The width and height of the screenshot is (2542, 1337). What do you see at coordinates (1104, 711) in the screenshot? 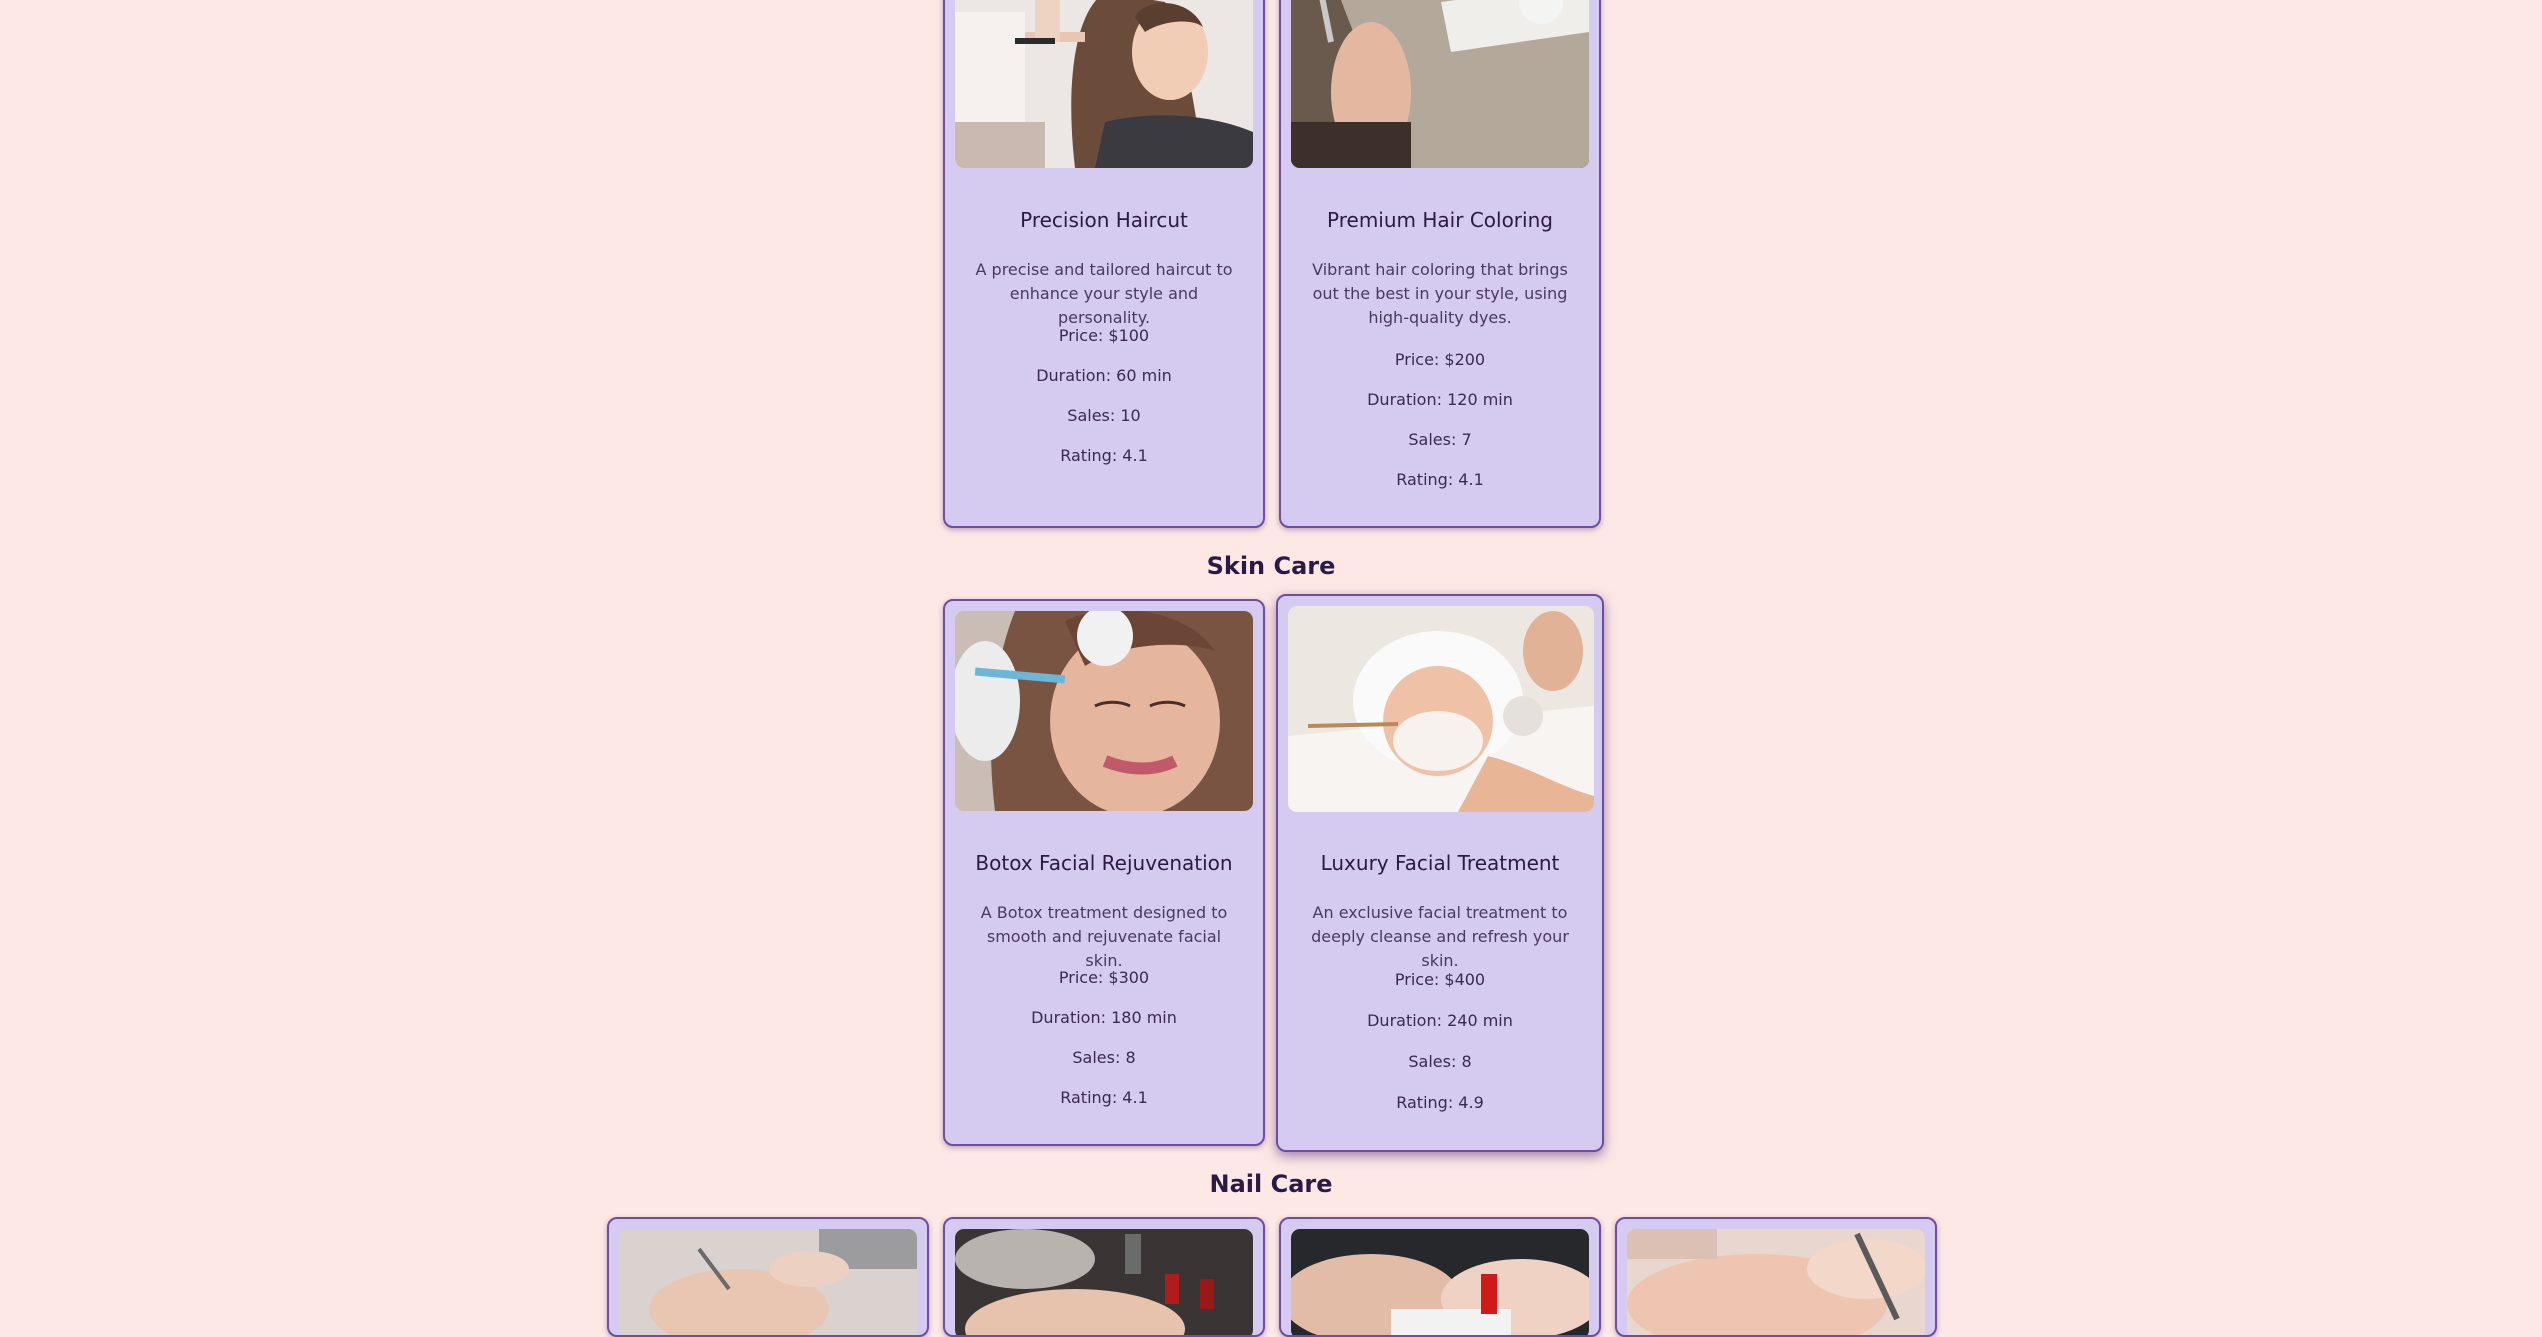
I see `service-image-botox` at bounding box center [1104, 711].